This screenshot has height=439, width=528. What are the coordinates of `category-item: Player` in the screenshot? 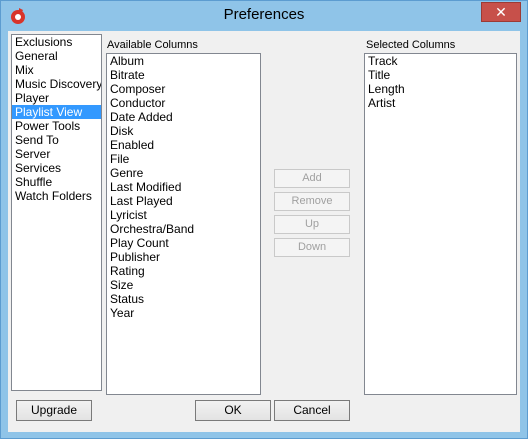 It's located at (56, 98).